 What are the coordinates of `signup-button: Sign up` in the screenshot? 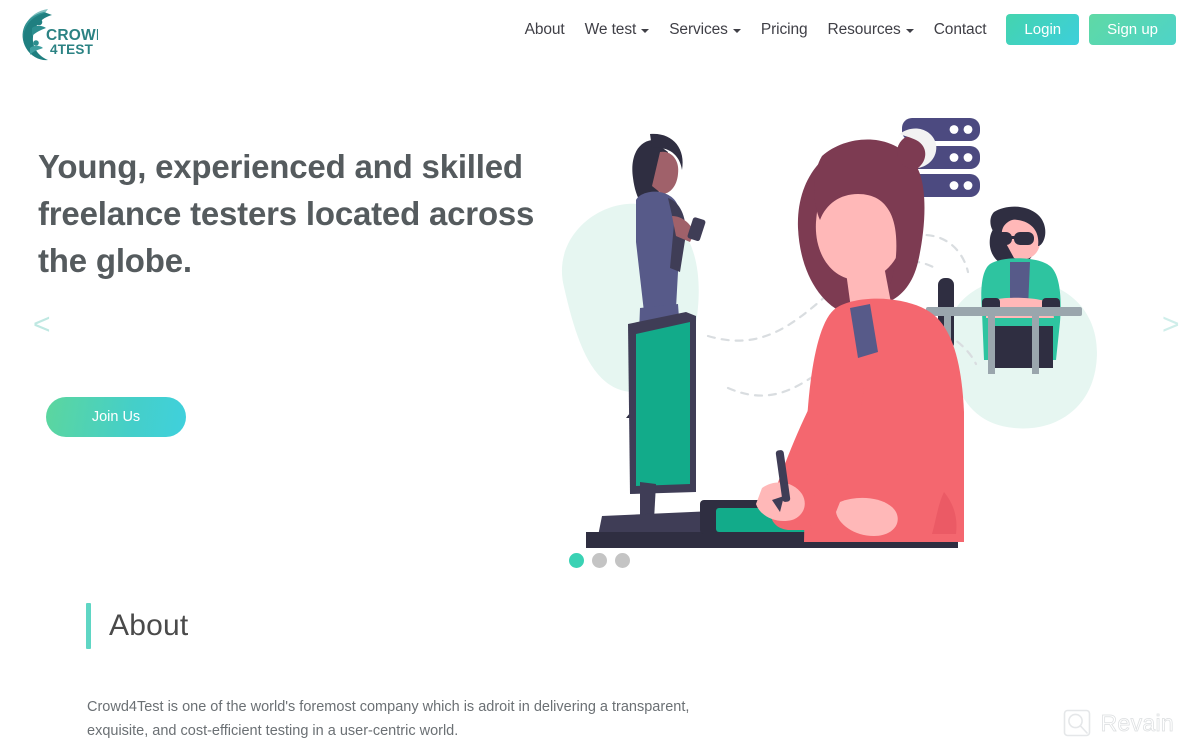 It's located at (1132, 29).